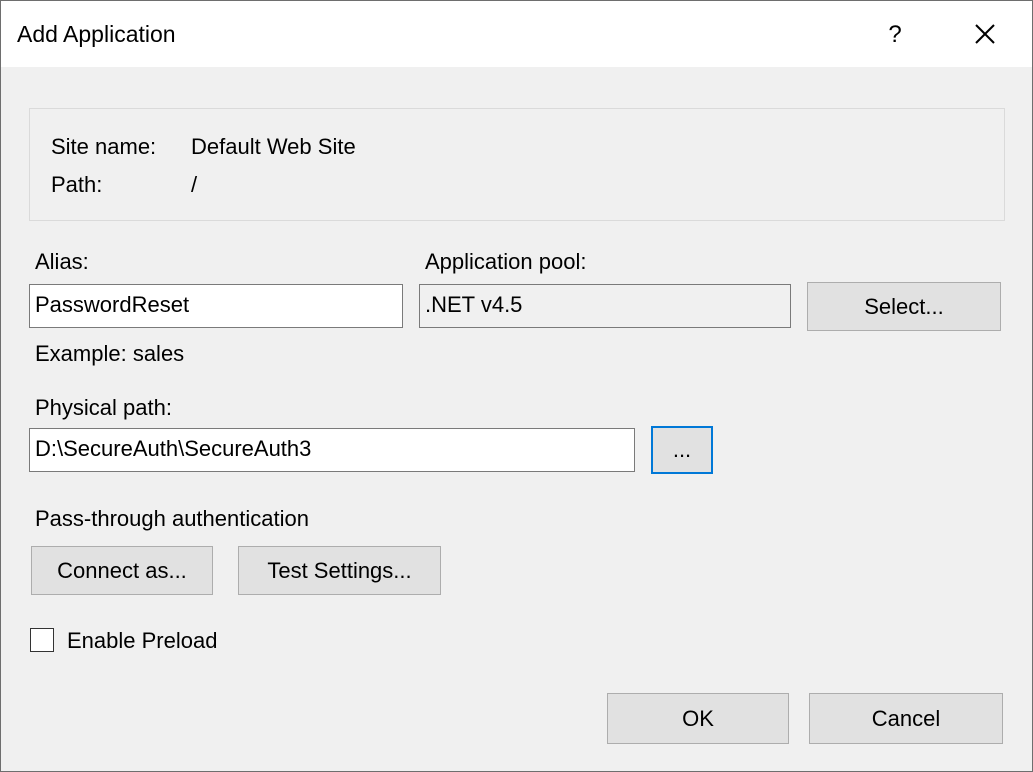 This screenshot has height=772, width=1033. Describe the element at coordinates (103, 407) in the screenshot. I see `physical-path-label: Physical path:` at that location.